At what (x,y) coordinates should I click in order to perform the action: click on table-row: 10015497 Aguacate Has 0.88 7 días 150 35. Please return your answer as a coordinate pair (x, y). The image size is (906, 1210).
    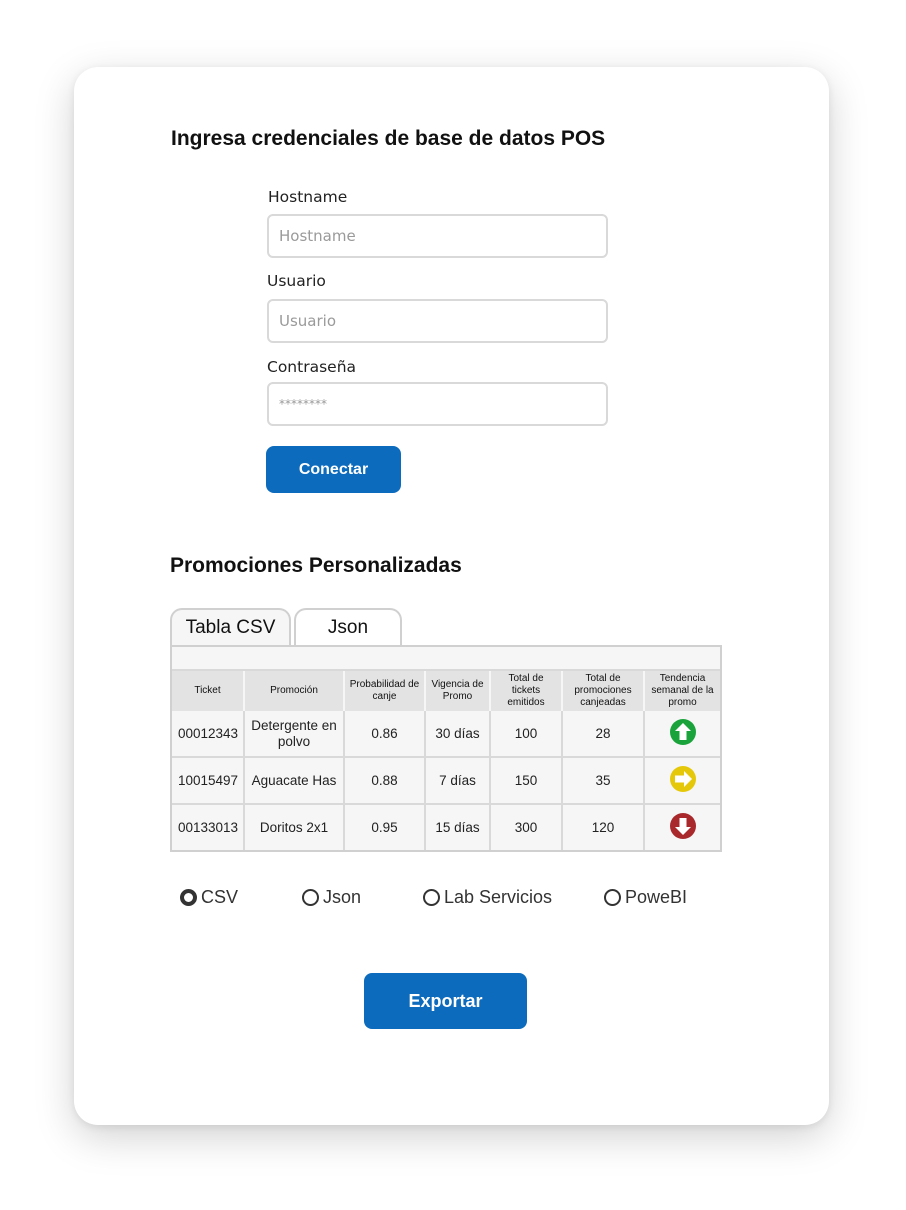
    Looking at the image, I should click on (446, 781).